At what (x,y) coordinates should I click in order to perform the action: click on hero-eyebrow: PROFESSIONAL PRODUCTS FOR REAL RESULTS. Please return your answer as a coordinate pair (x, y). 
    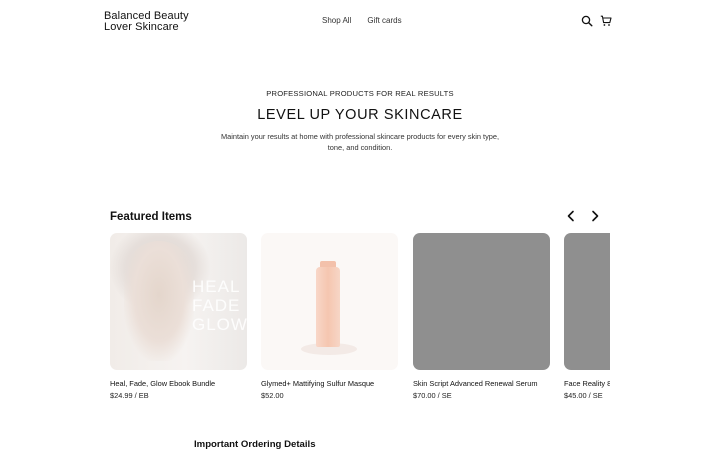
    Looking at the image, I should click on (360, 93).